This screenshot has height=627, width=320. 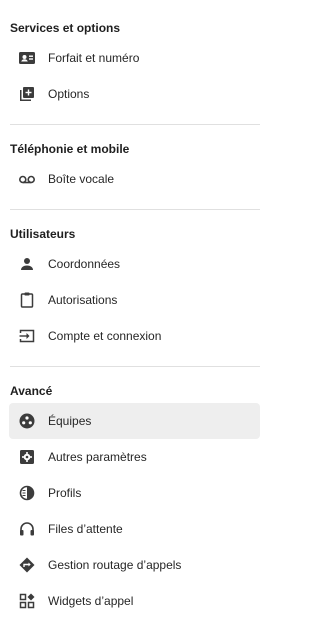 I want to click on nav-item-label: Boîte vocale, so click(x=81, y=179).